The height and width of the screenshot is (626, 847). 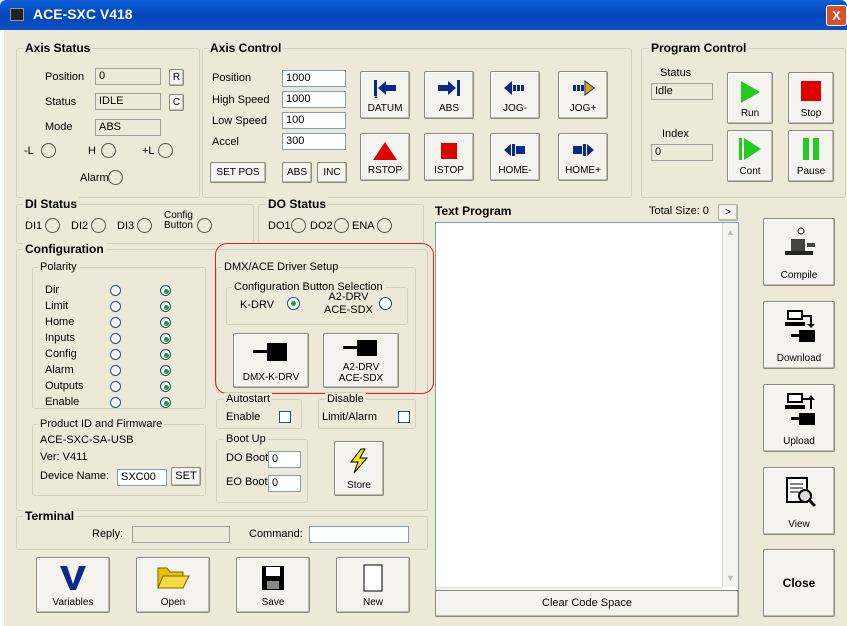 What do you see at coordinates (128, 76) in the screenshot?
I see `position-value: 0` at bounding box center [128, 76].